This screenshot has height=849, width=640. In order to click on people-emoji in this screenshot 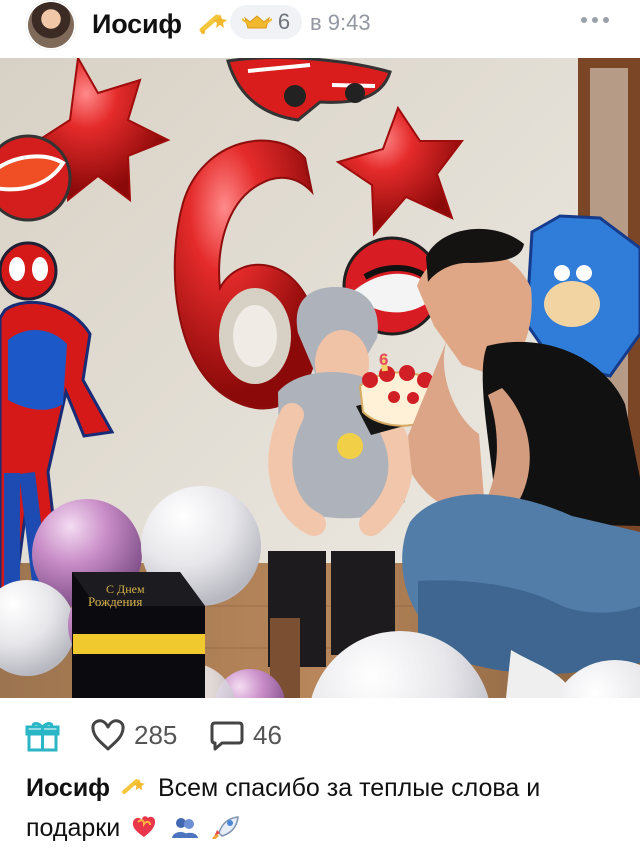, I will do `click(185, 828)`.